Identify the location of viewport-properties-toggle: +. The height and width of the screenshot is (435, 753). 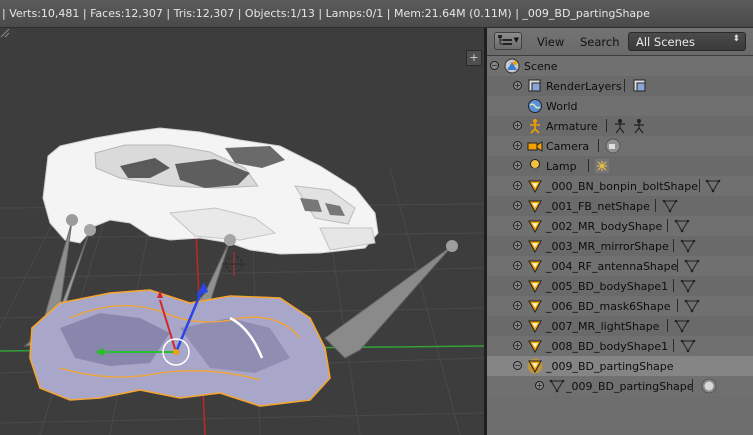
(474, 58).